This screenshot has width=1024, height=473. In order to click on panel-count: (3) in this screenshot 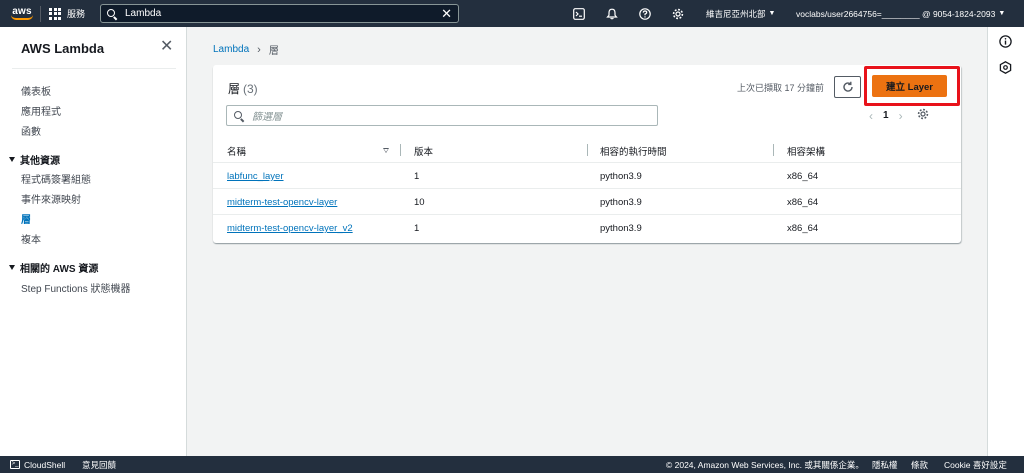, I will do `click(250, 89)`.